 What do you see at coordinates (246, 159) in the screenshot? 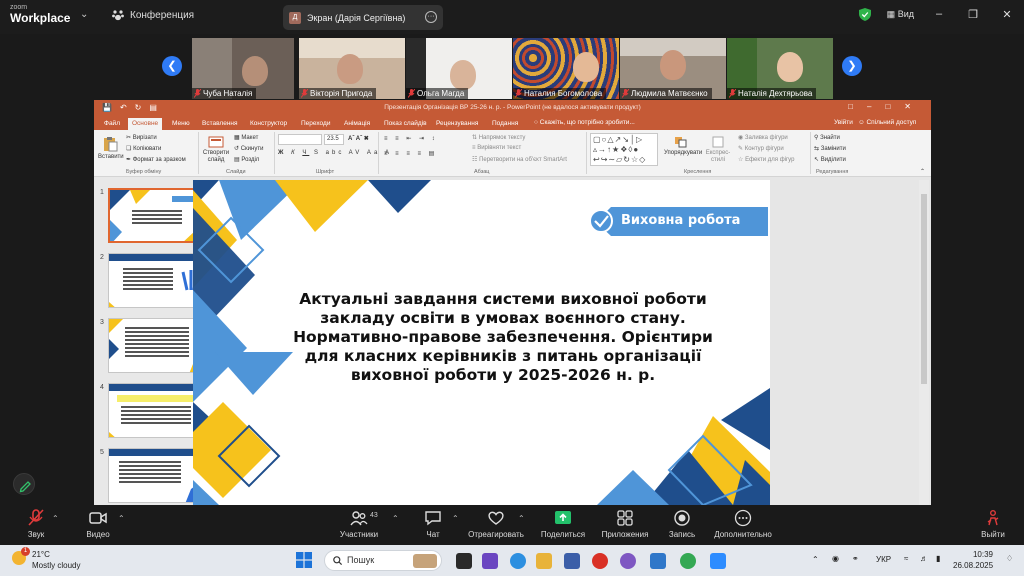
I see `section-button: ▤ Розділ` at bounding box center [246, 159].